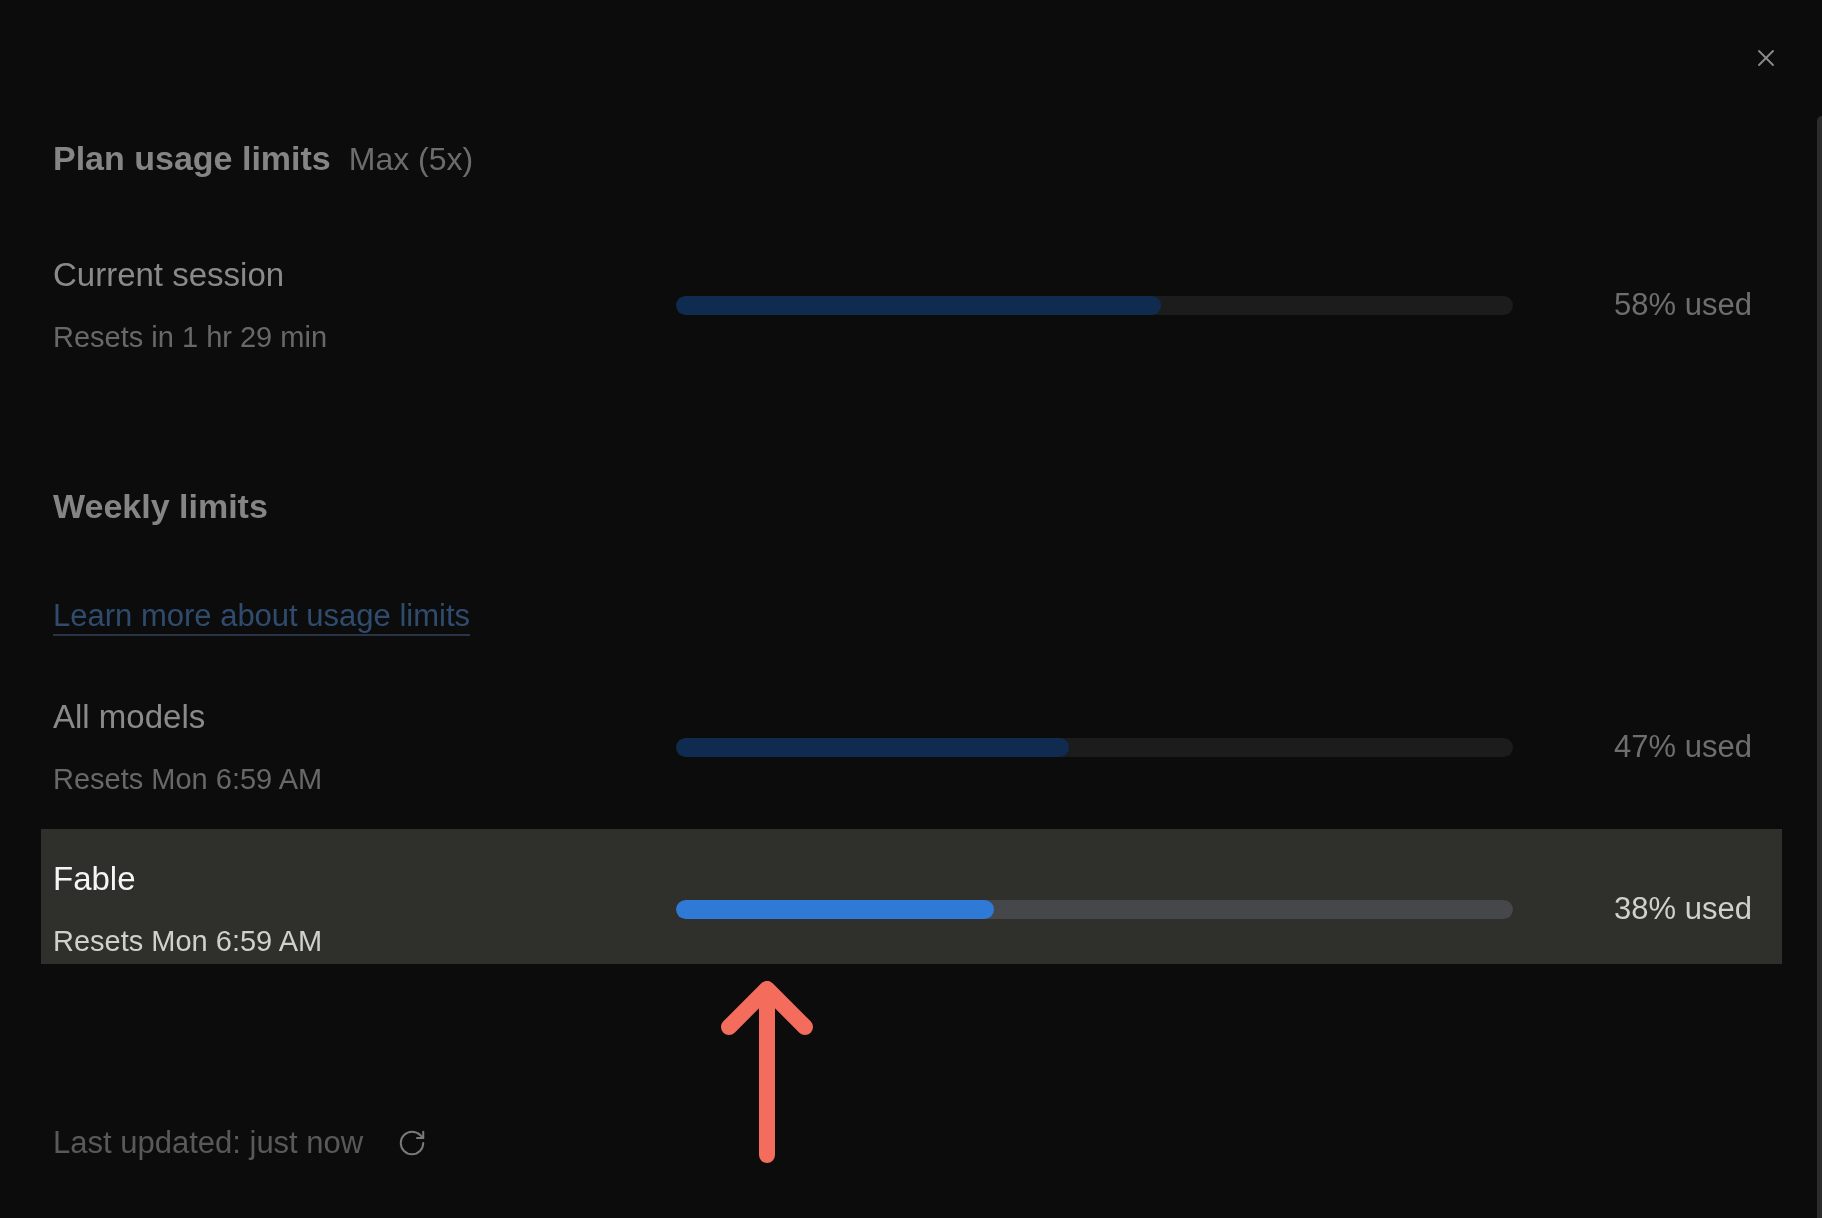  Describe the element at coordinates (190, 337) in the screenshot. I see `reset-time: Resets in 1 hr 29 min` at that location.